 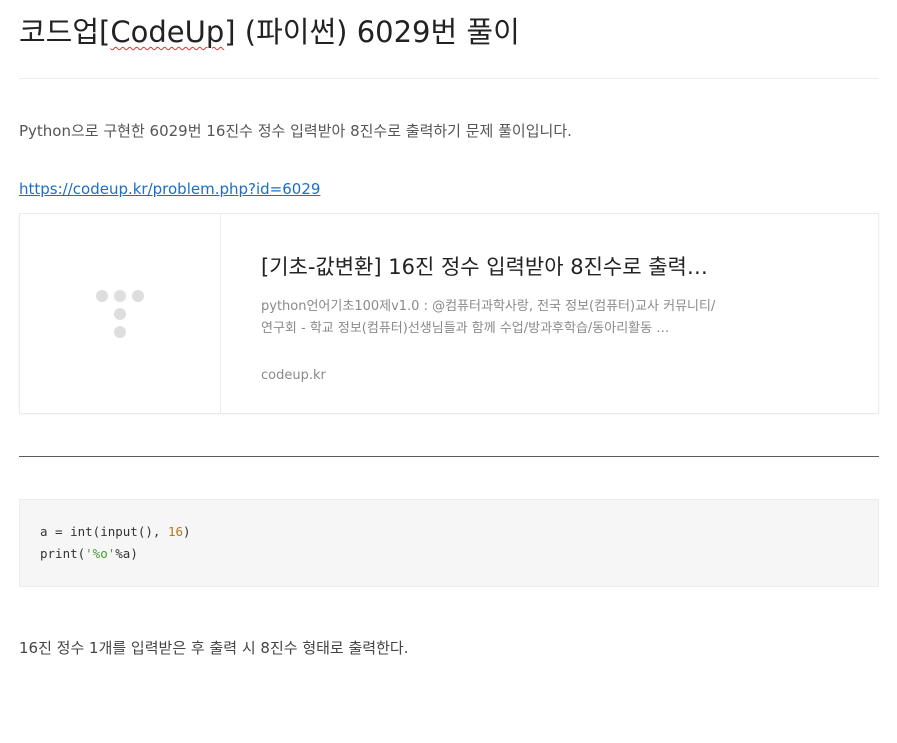 What do you see at coordinates (115, 543) in the screenshot?
I see `code-content: a = int(input(), 16) print('%o'%a)` at bounding box center [115, 543].